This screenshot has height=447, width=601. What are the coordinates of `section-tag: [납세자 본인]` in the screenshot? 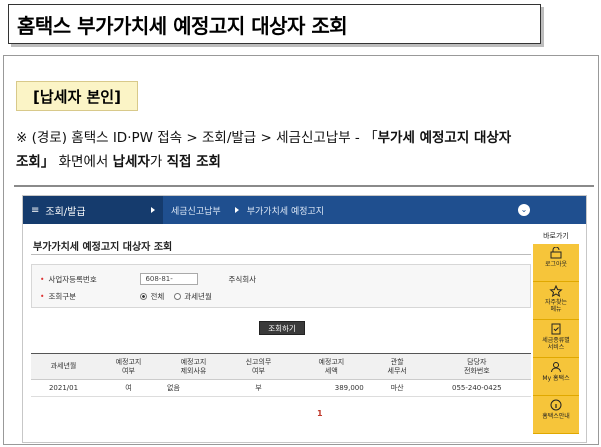 It's located at (77, 96).